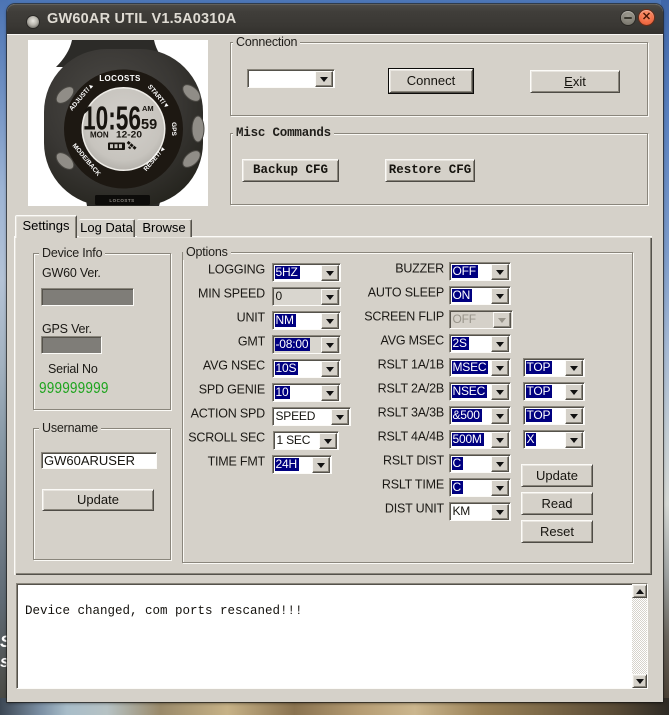  Describe the element at coordinates (148, 108) in the screenshot. I see `svg-text: AM` at that location.